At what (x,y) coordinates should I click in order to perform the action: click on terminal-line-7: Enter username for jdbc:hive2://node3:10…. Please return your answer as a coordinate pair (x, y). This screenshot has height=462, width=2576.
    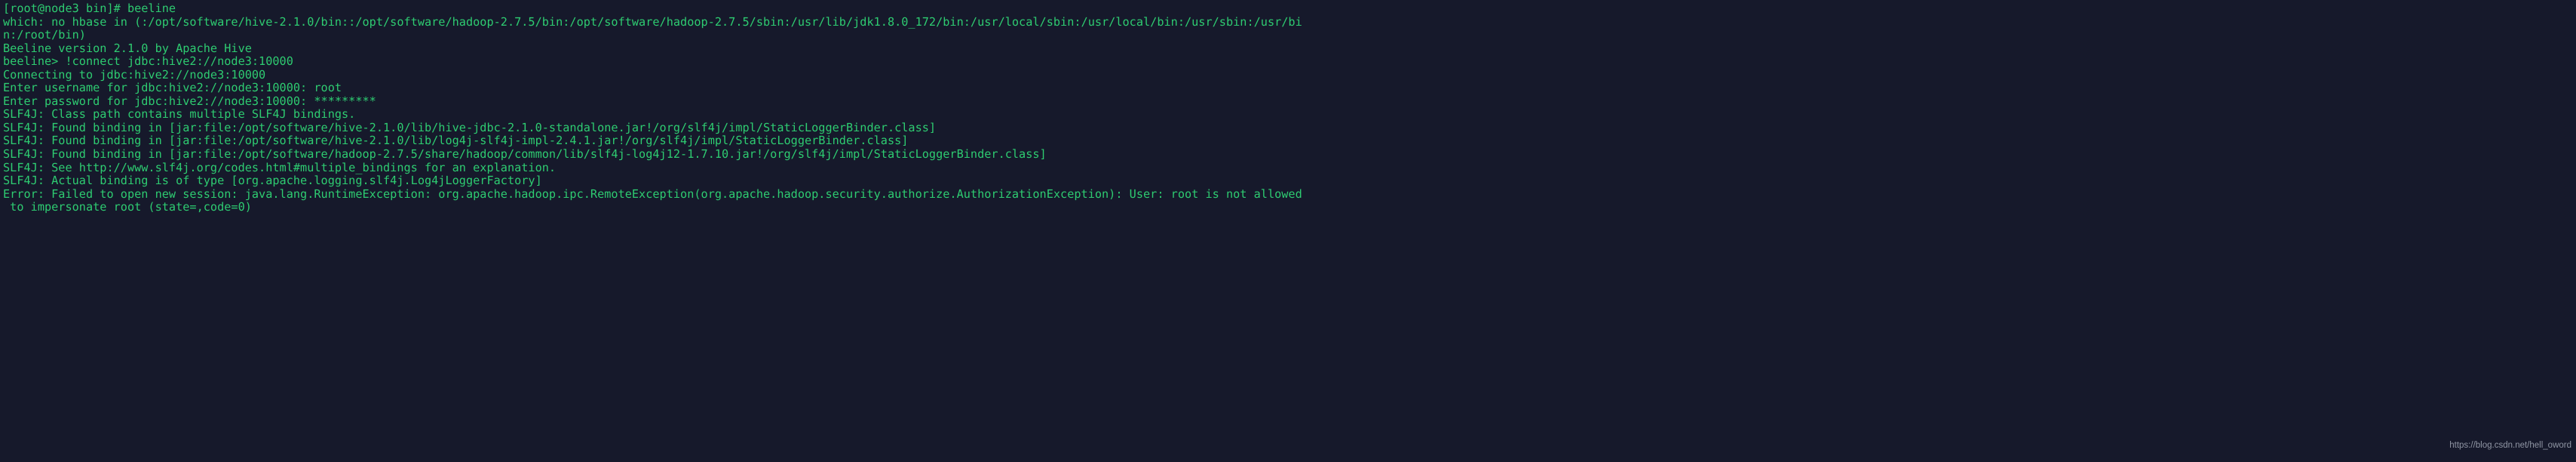
    Looking at the image, I should click on (172, 88).